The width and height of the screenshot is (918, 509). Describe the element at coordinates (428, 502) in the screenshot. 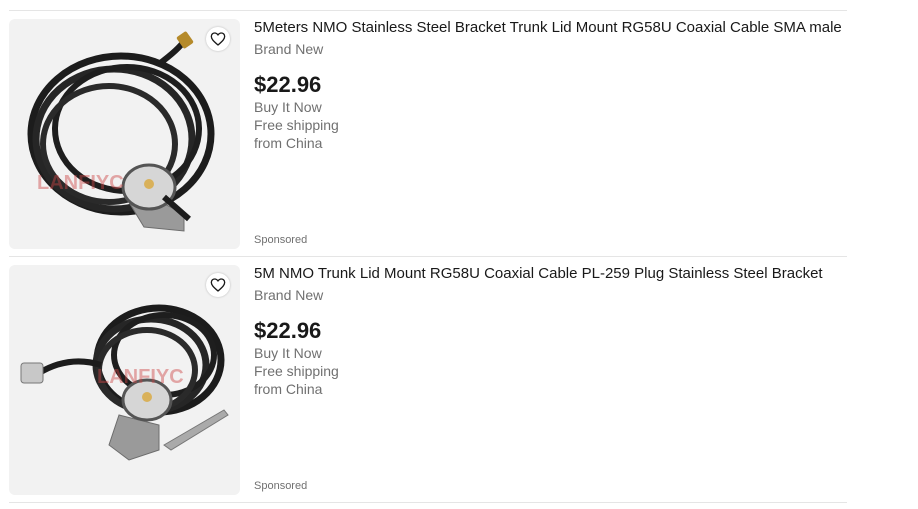

I see `bottom-divider` at that location.